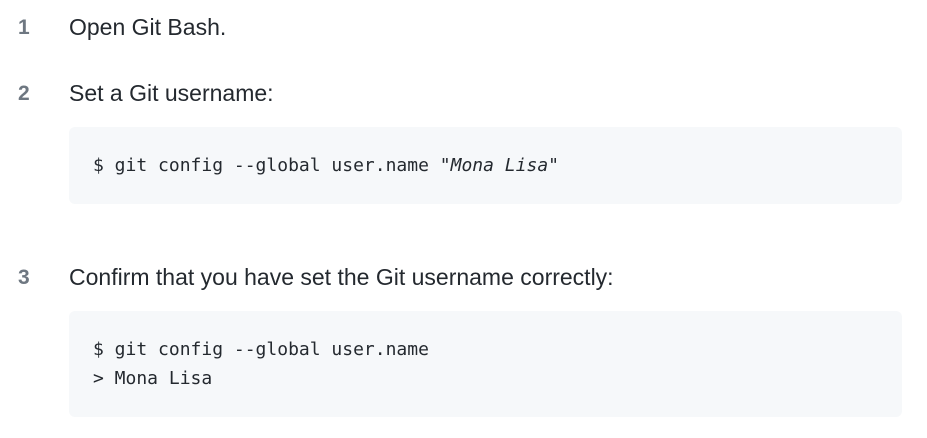 This screenshot has height=438, width=927. I want to click on code-line-command: $ git config --global user.name, so click(261, 349).